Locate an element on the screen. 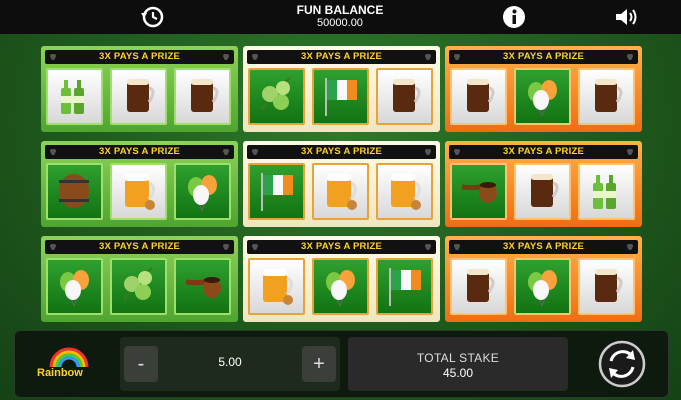 Image resolution: width=681 pixels, height=400 pixels. total-stake-box: TOTAL STAKE 45.00 is located at coordinates (458, 364).